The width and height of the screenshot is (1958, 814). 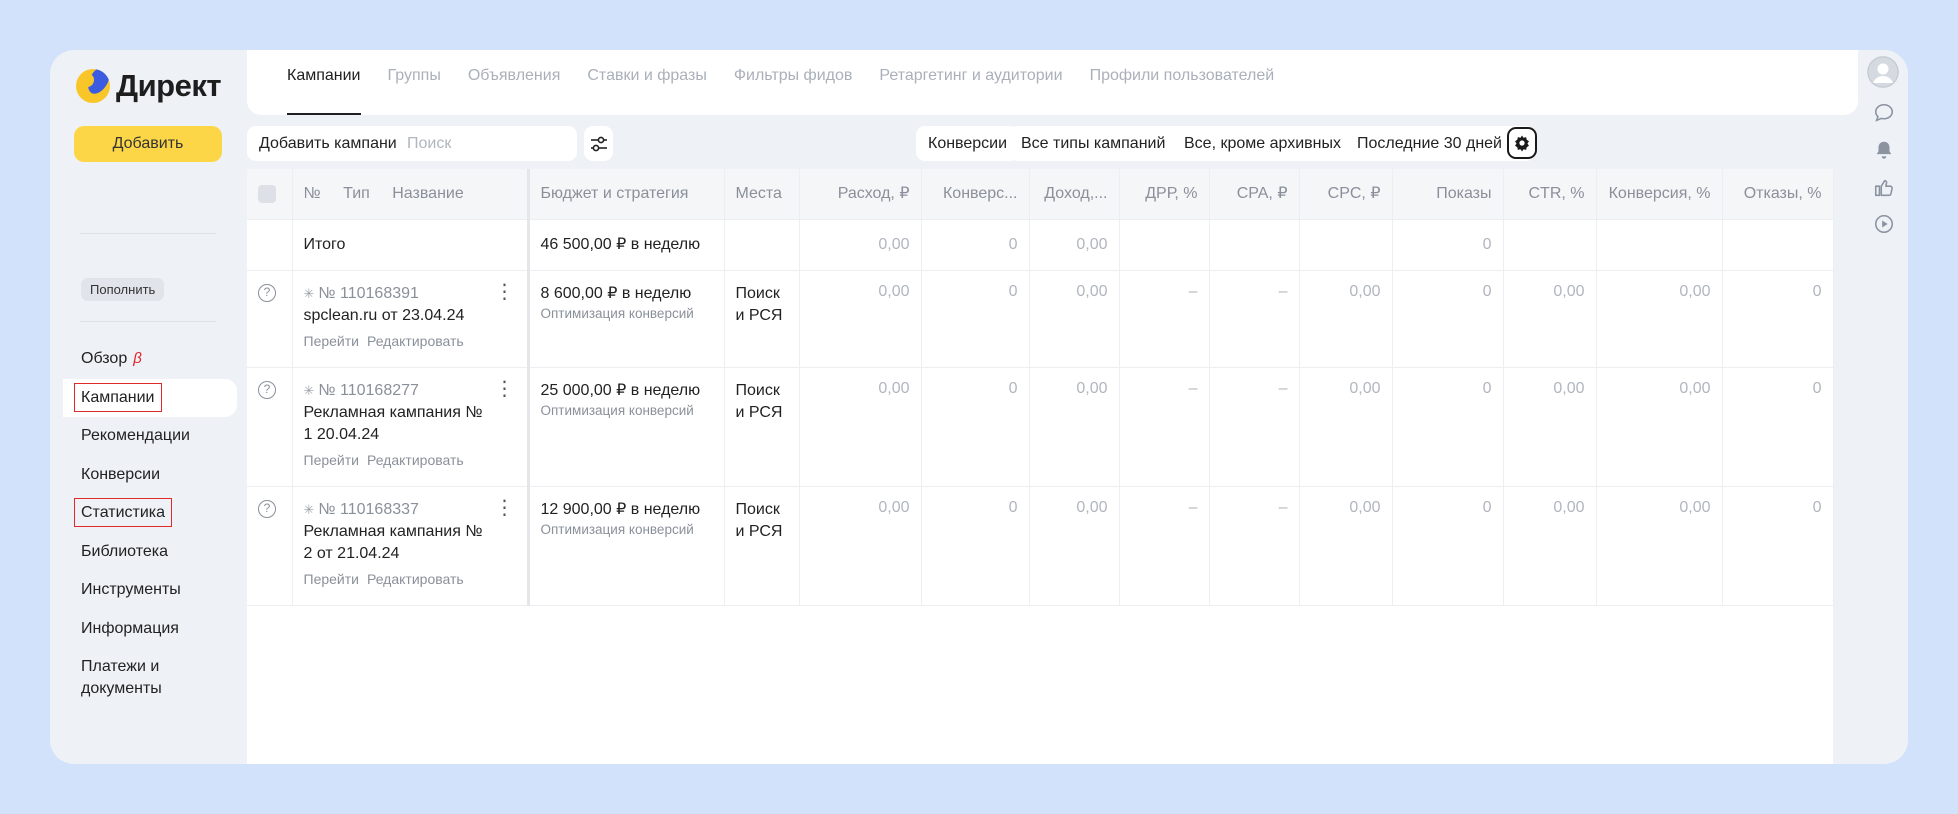 I want to click on campaign-number: ✳ № 110168277, so click(x=399, y=391).